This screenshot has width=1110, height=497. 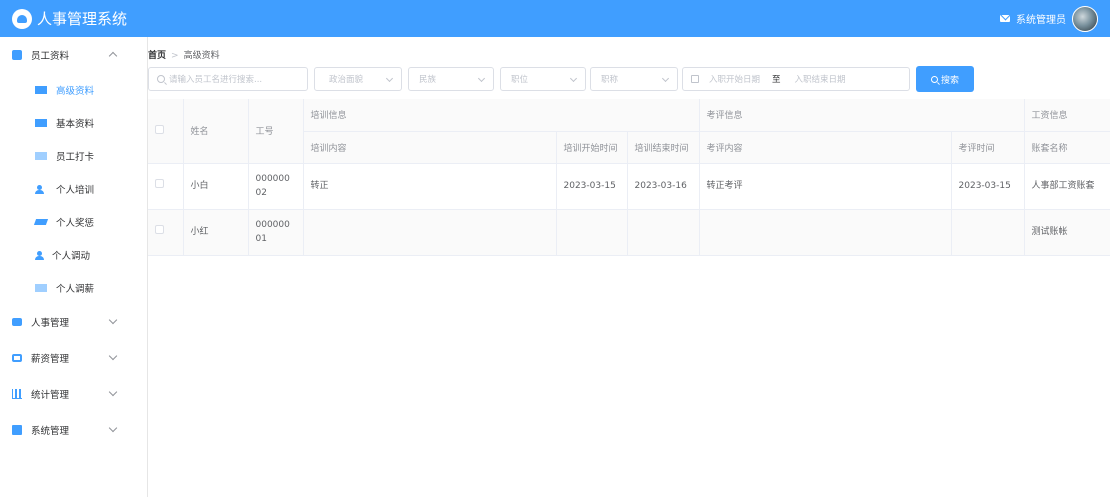 I want to click on sidebar-item-clock-in: 员工打卡, so click(x=73, y=155).